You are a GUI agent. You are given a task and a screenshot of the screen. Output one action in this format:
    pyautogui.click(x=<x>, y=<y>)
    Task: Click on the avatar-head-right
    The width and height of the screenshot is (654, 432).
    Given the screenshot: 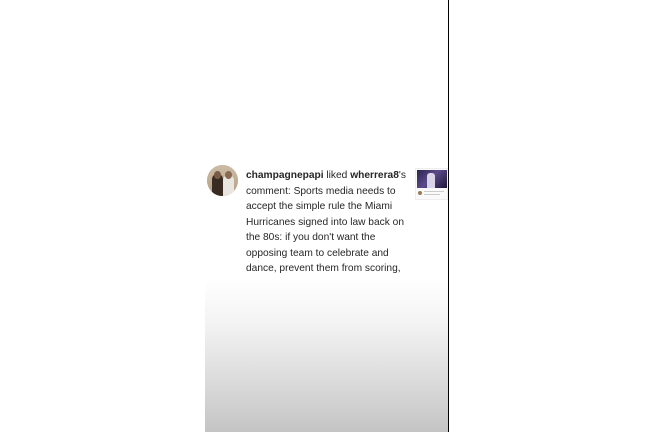 What is the action you would take?
    pyautogui.click(x=228, y=175)
    